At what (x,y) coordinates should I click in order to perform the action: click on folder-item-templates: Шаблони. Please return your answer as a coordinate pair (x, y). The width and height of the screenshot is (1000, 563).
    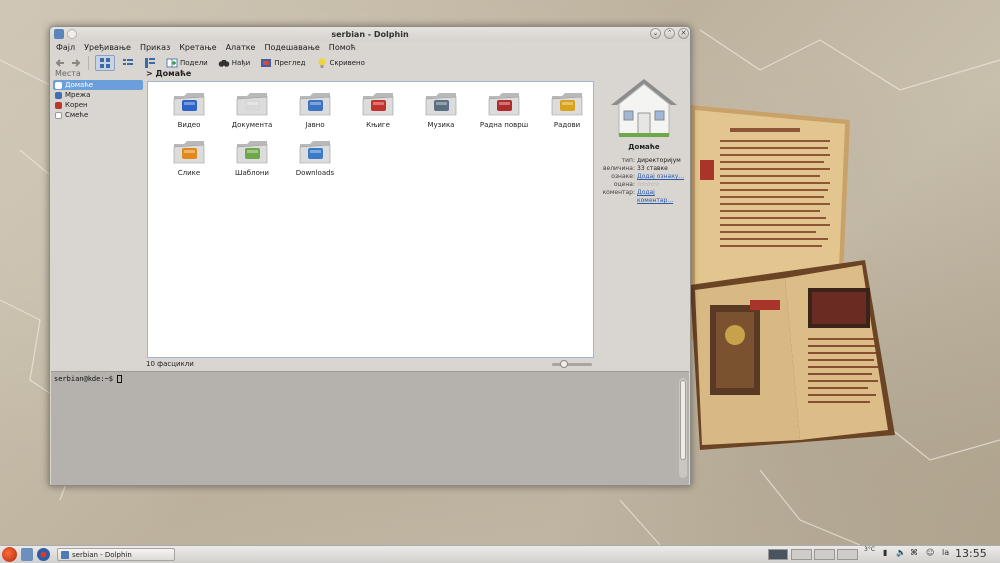
    Looking at the image, I should click on (252, 159).